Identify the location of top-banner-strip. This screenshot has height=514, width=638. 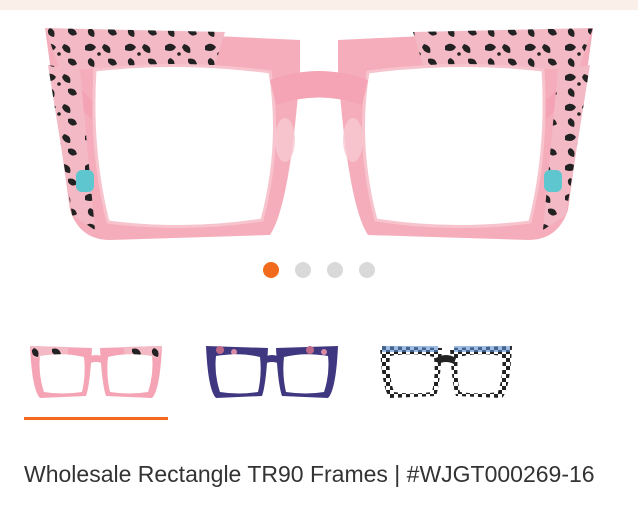
(319, 5).